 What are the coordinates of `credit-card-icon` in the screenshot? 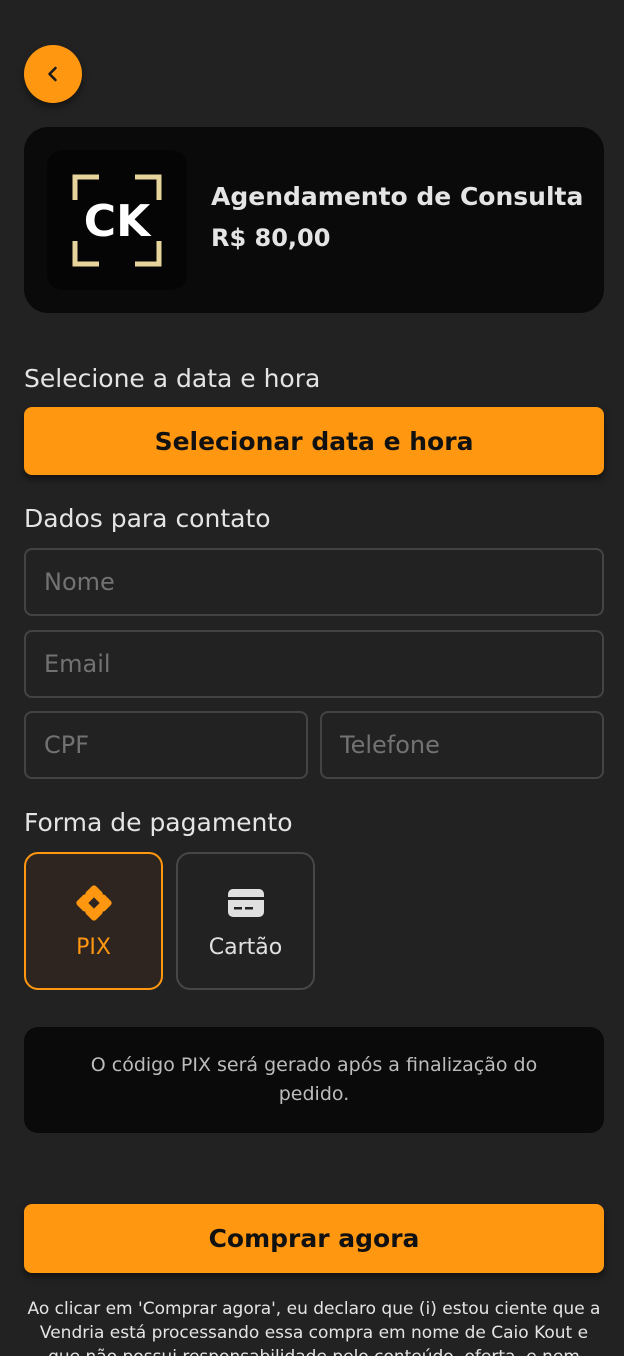 It's located at (246, 903).